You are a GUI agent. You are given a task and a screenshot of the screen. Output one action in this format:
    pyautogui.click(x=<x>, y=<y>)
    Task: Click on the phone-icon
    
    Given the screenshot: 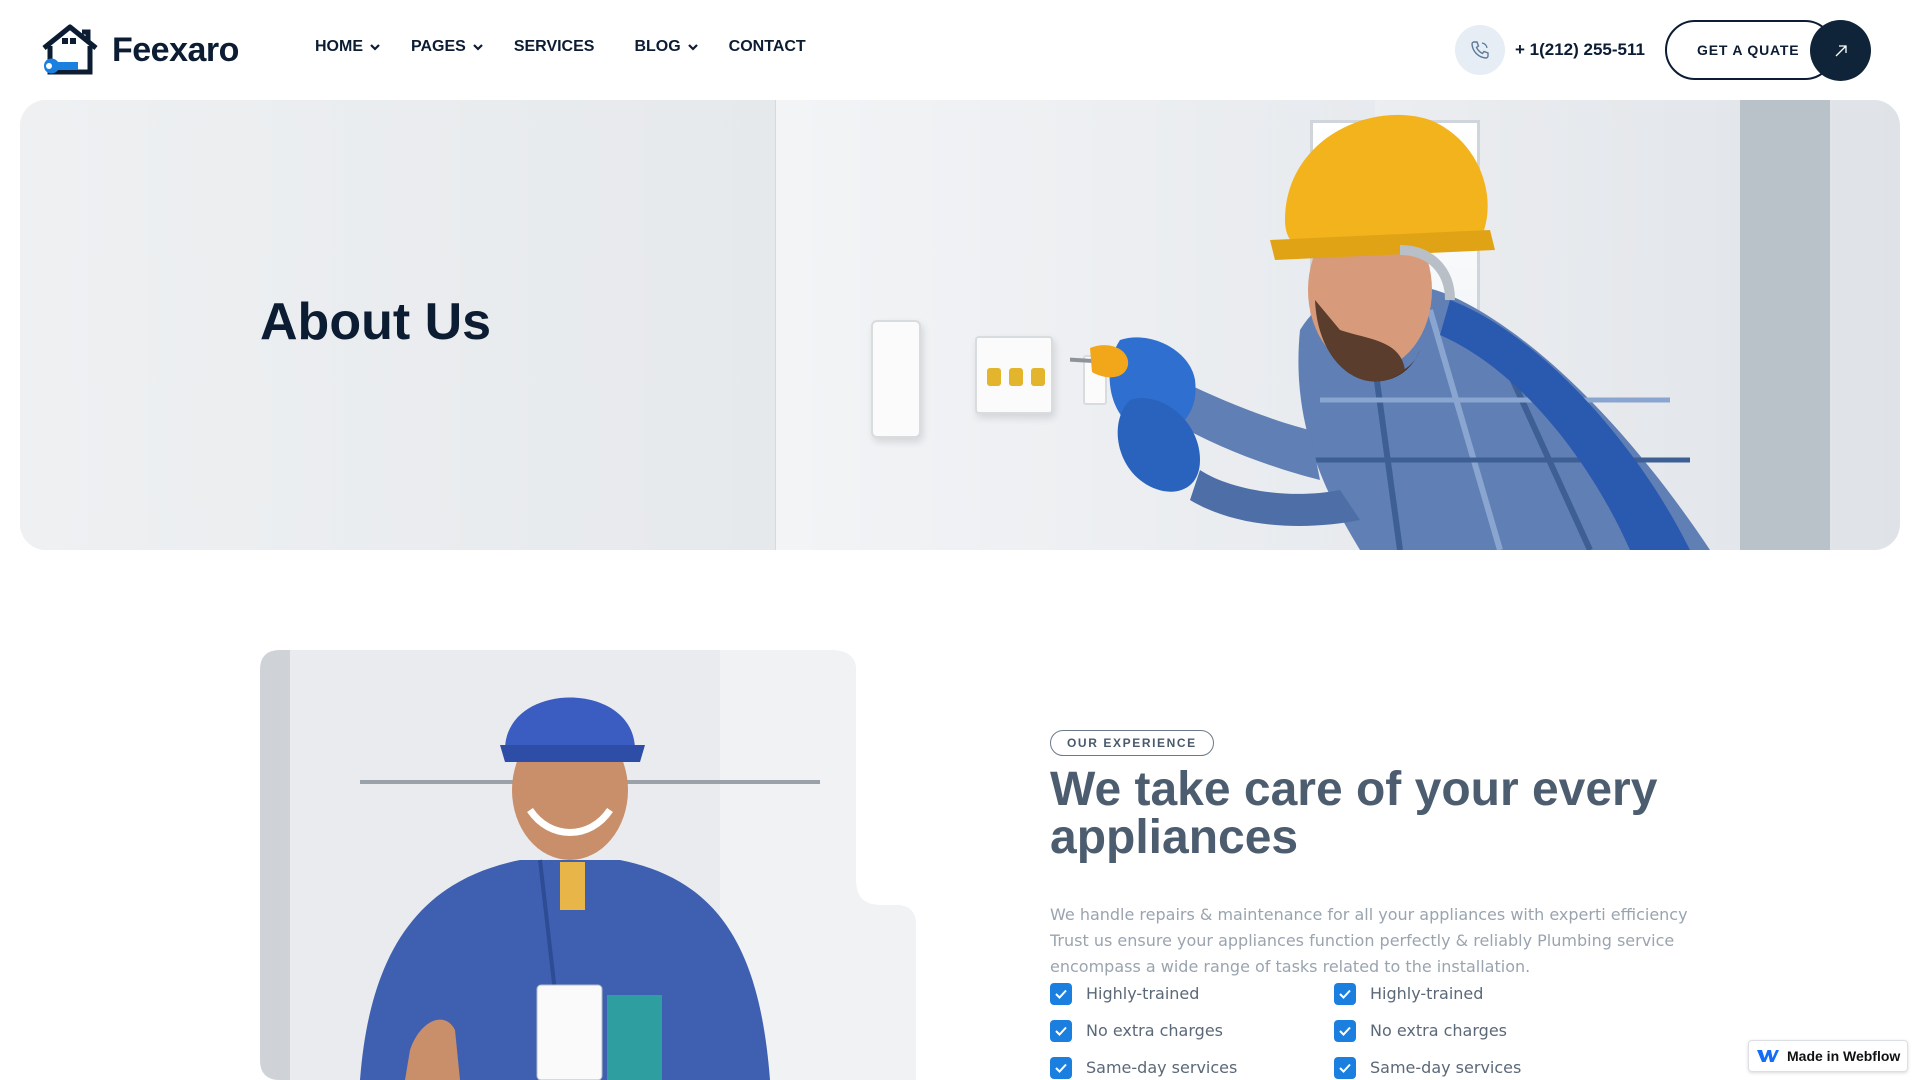 What is the action you would take?
    pyautogui.click(x=1480, y=50)
    